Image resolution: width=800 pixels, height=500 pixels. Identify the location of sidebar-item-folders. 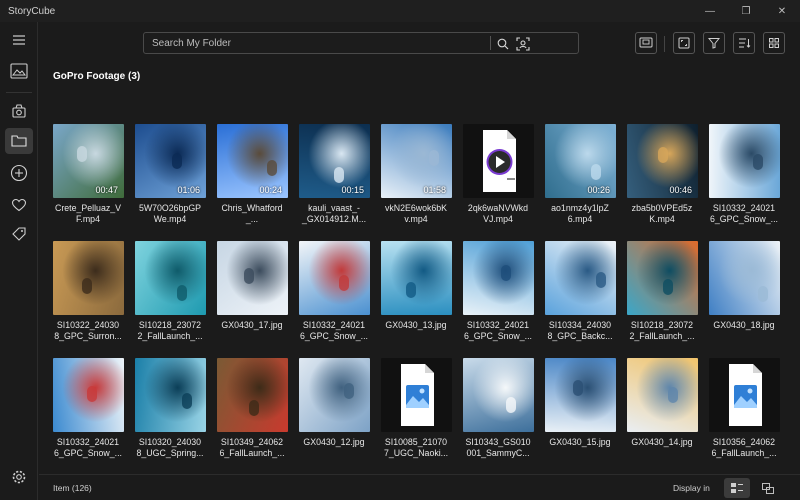
(19, 141).